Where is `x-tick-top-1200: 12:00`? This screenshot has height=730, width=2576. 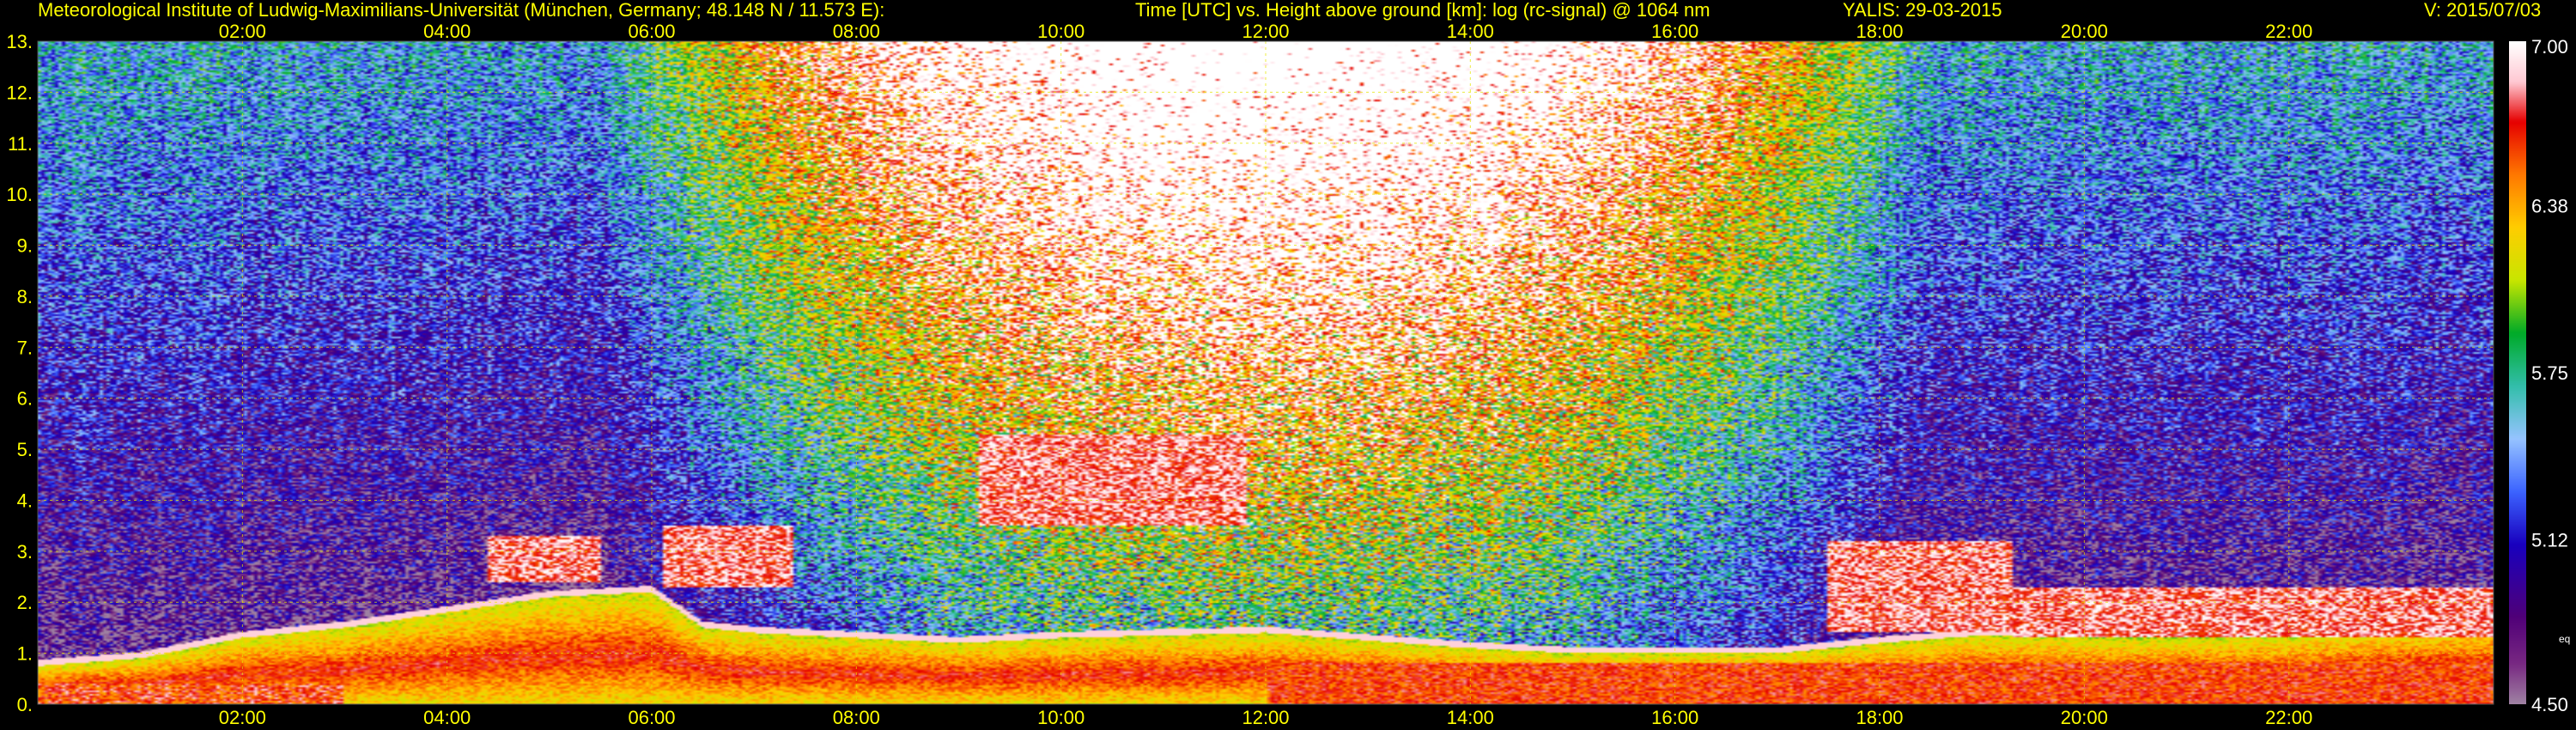 x-tick-top-1200: 12:00 is located at coordinates (1265, 31).